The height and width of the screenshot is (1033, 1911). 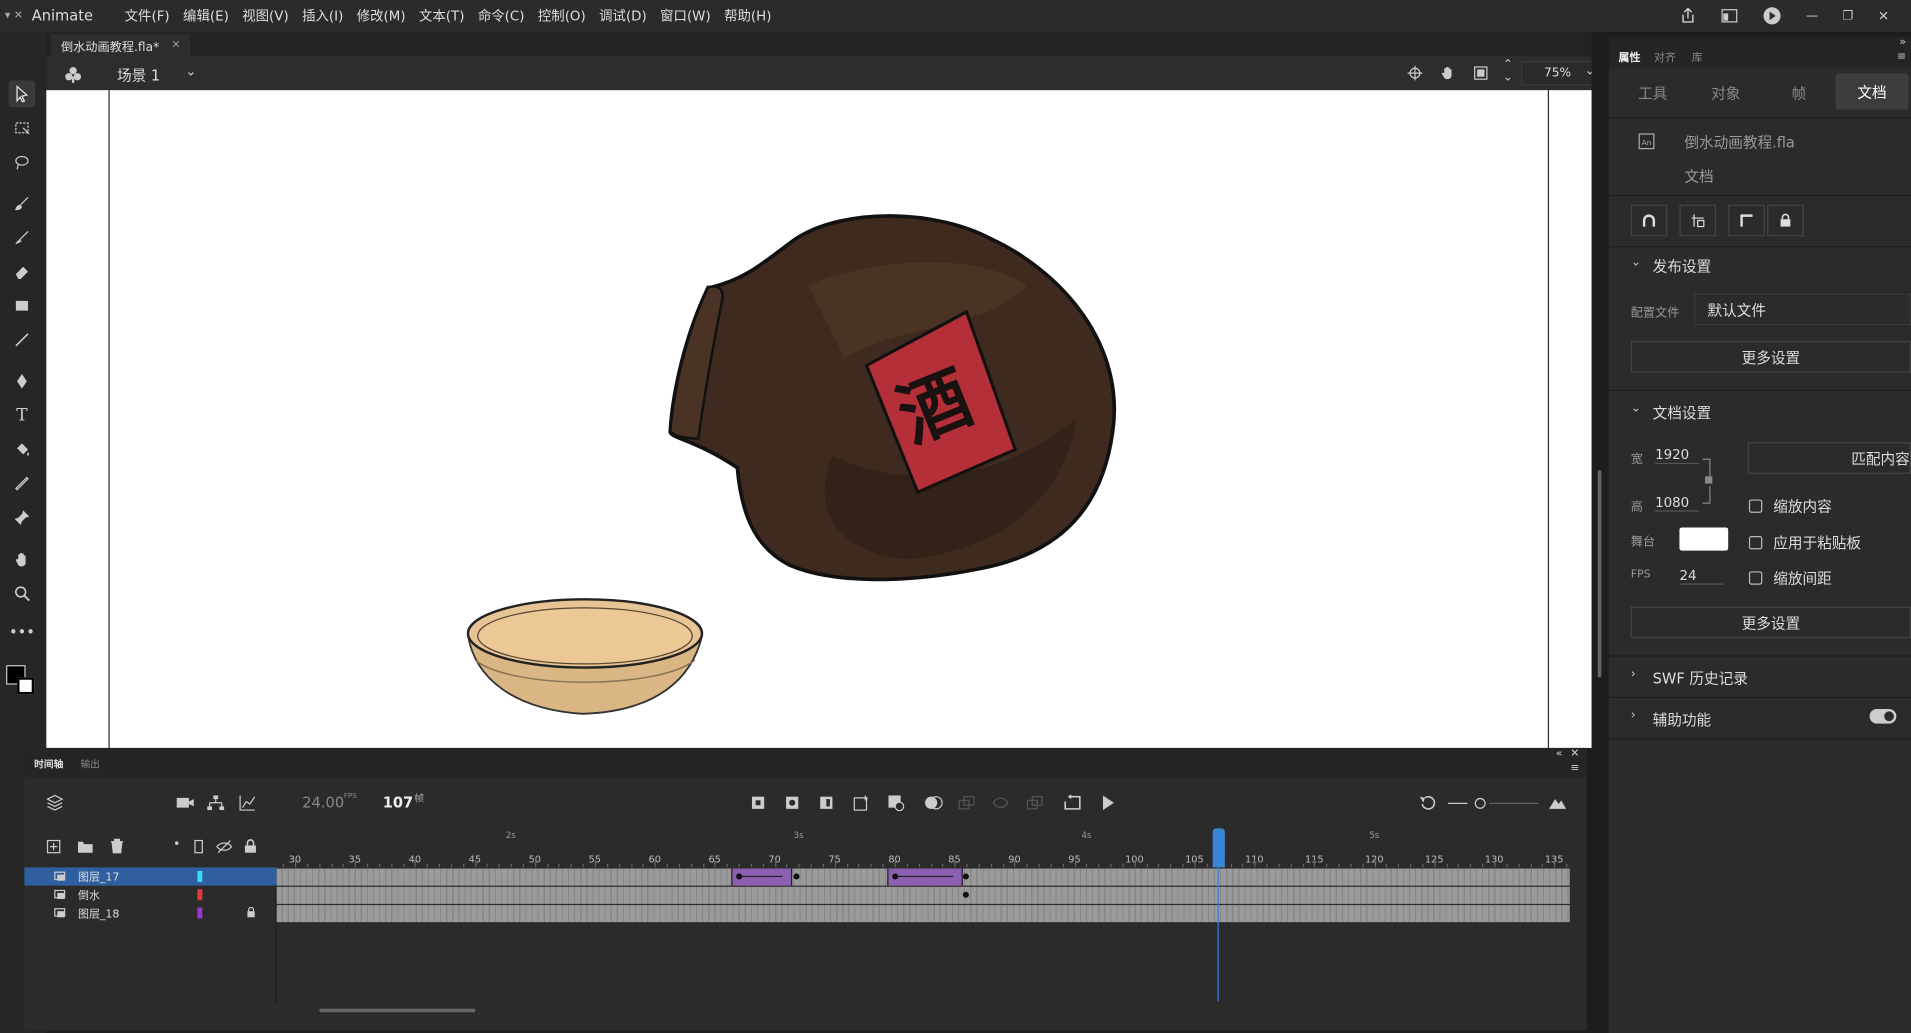 I want to click on loop-frames-icon, so click(x=1034, y=802).